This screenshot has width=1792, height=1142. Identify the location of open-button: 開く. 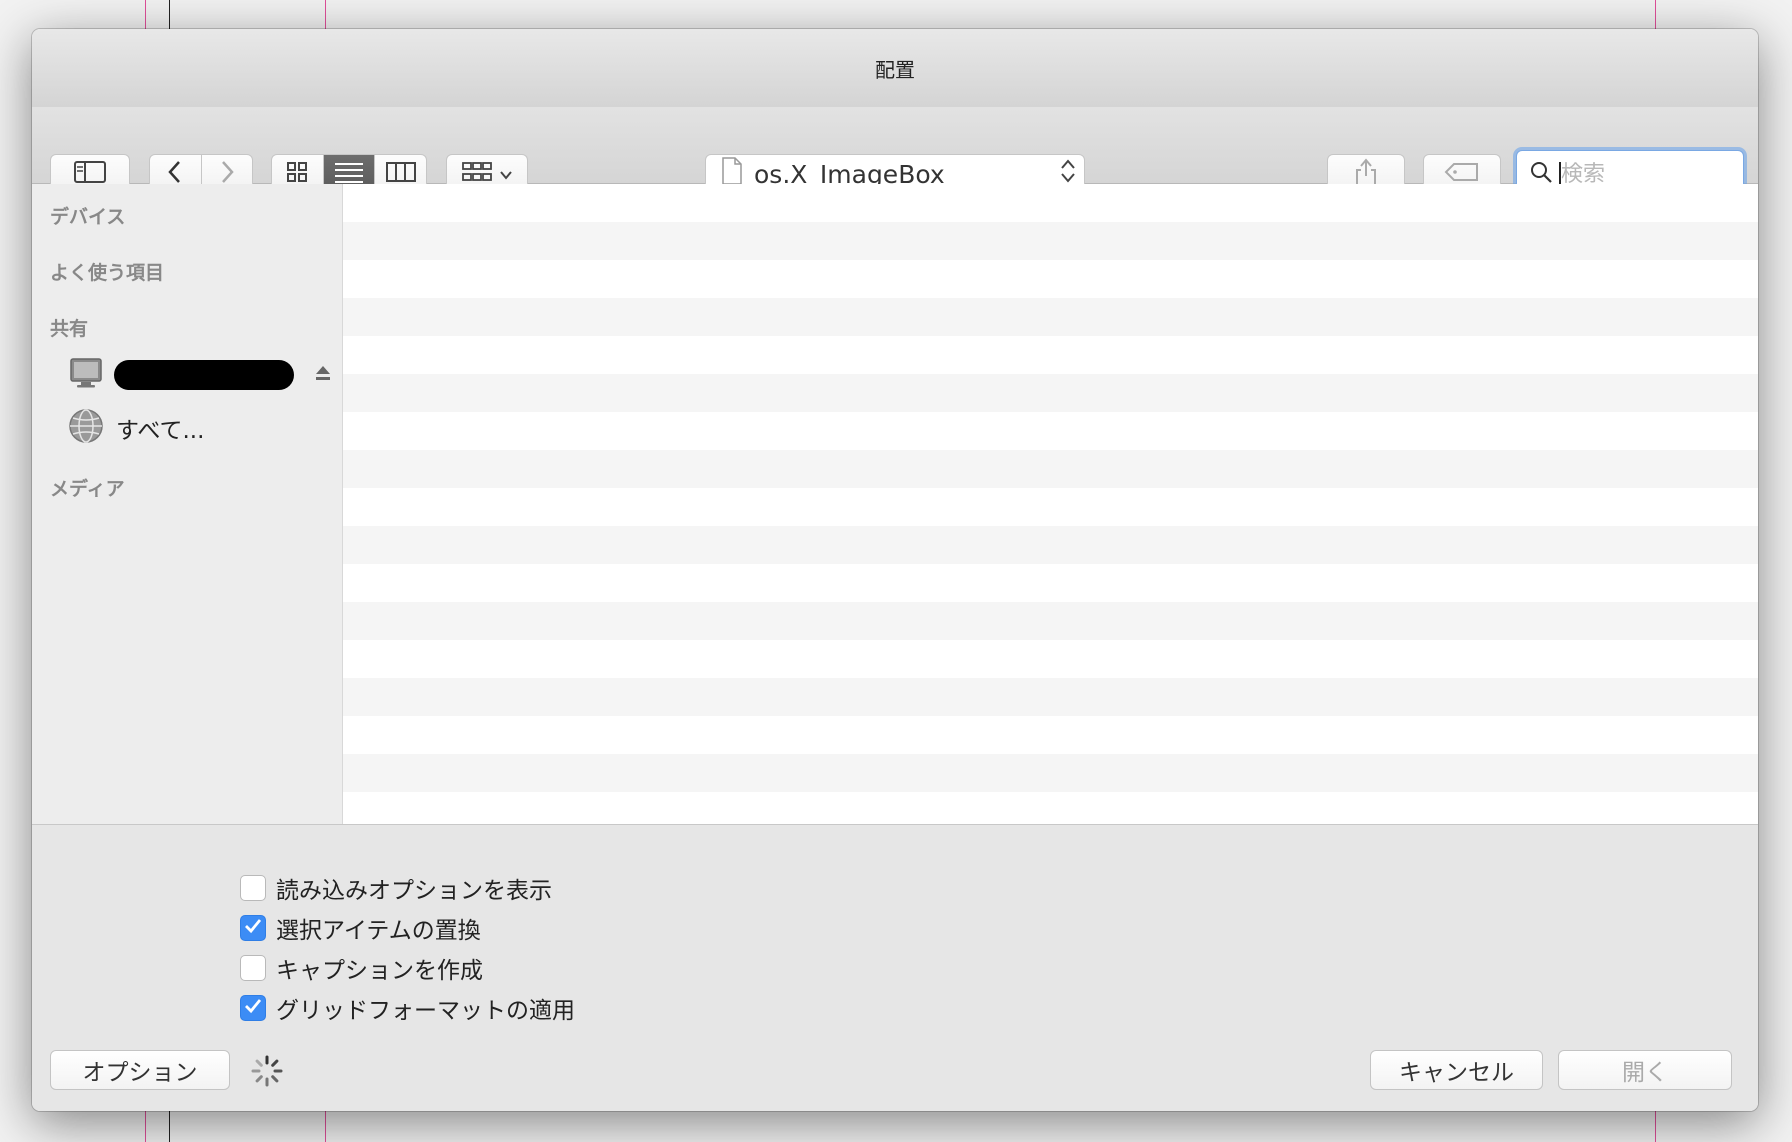
(1645, 1070).